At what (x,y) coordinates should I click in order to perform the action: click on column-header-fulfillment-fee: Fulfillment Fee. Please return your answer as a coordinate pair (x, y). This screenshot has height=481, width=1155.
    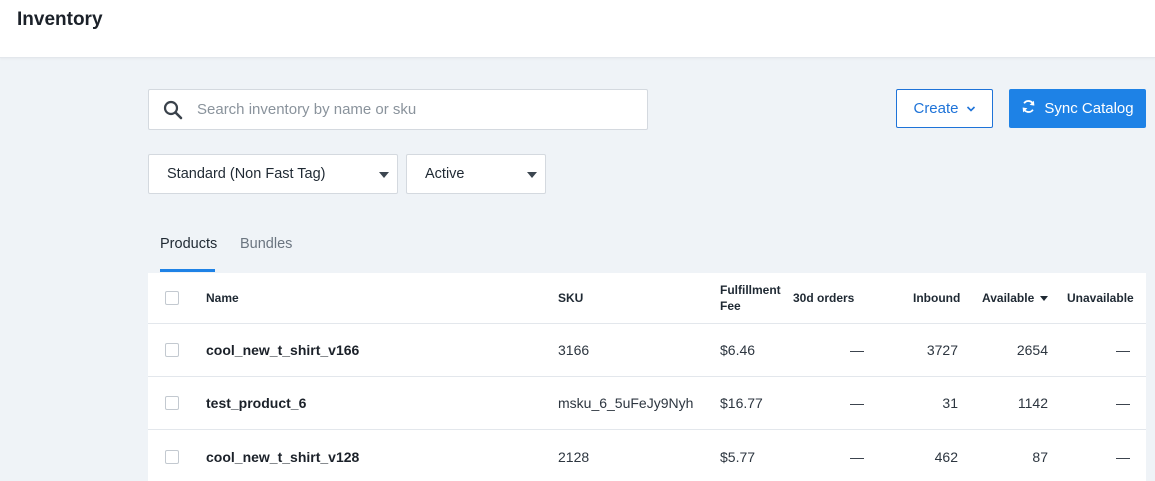
    Looking at the image, I should click on (750, 298).